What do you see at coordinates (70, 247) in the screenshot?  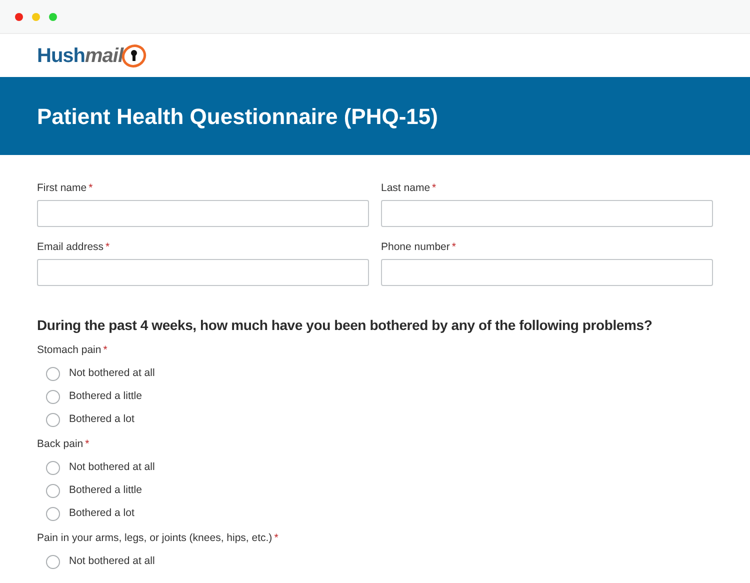 I see `field-label: Email address` at bounding box center [70, 247].